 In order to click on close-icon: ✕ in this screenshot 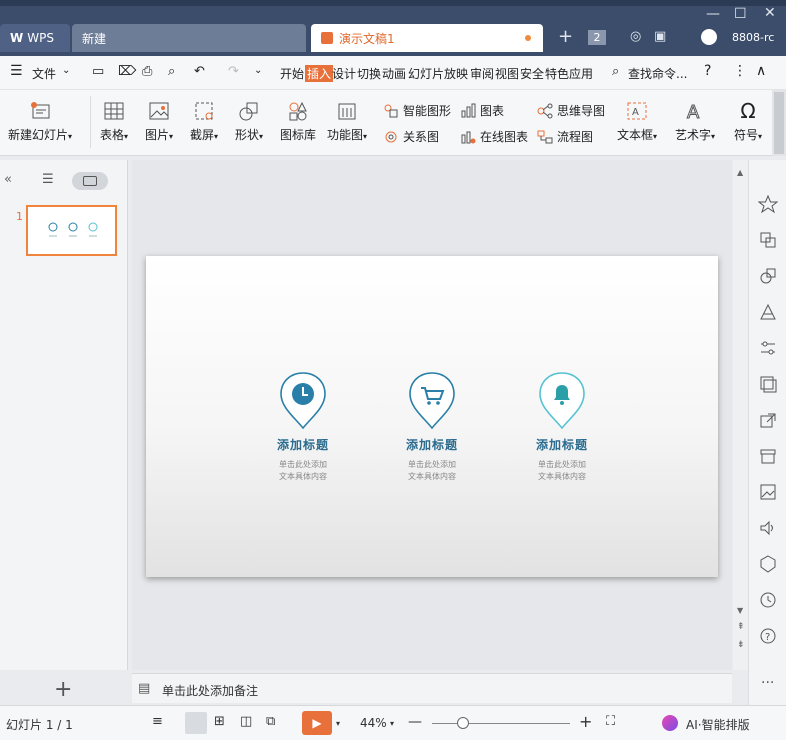, I will do `click(770, 13)`.